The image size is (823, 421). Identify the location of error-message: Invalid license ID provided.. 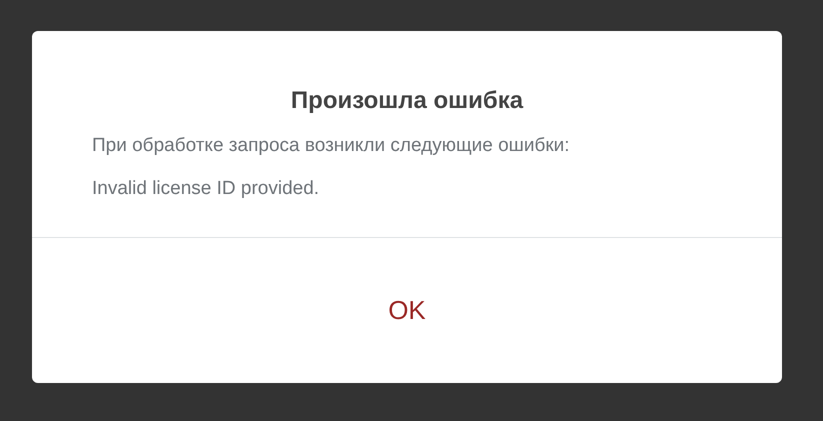
(206, 189).